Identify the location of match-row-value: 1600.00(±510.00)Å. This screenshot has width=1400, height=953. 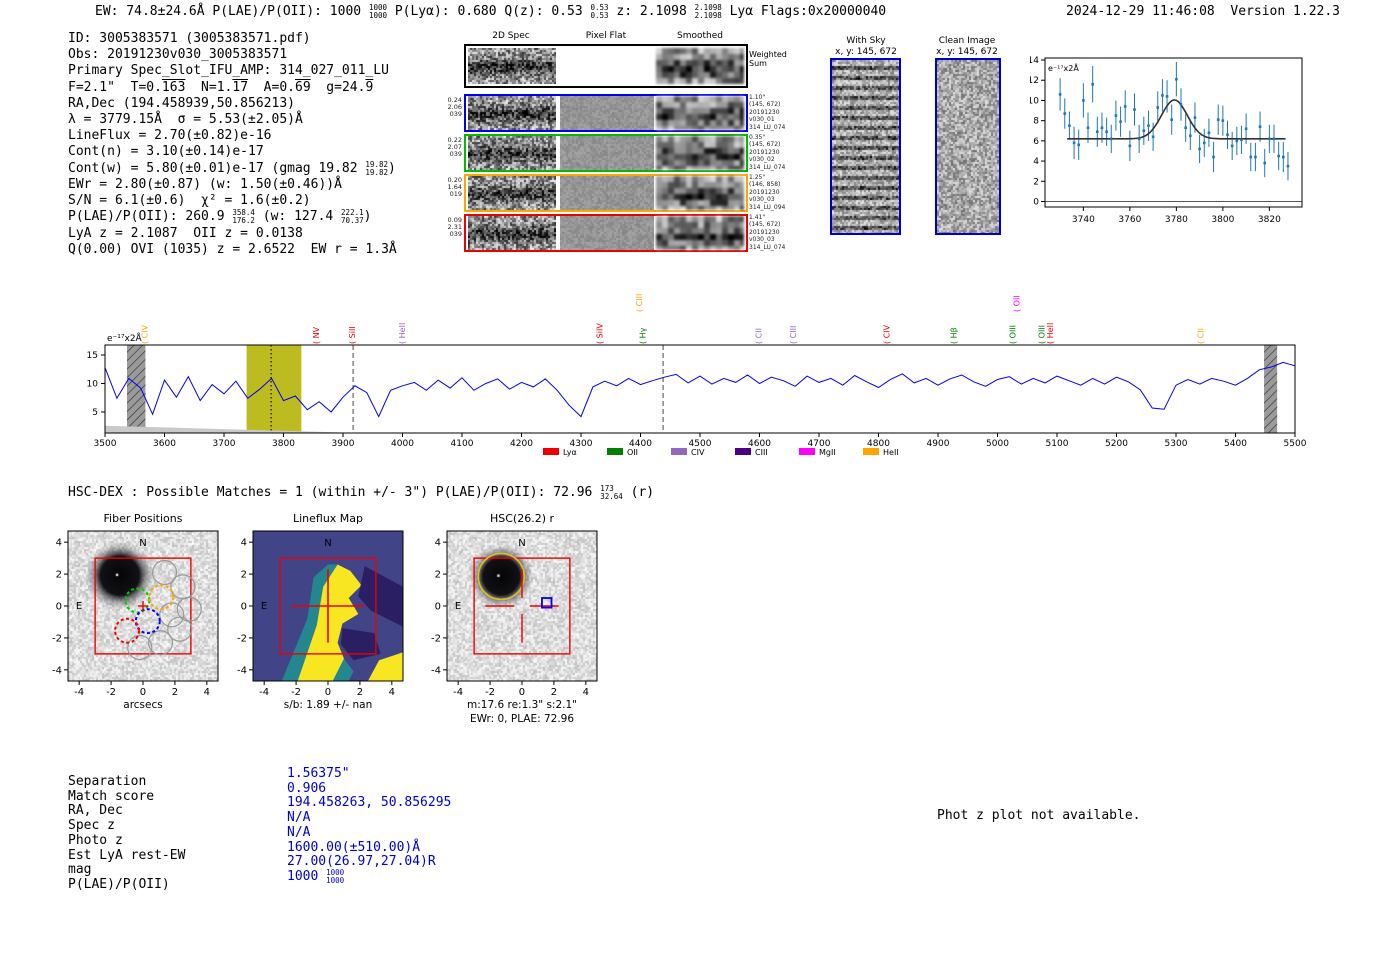
(354, 847).